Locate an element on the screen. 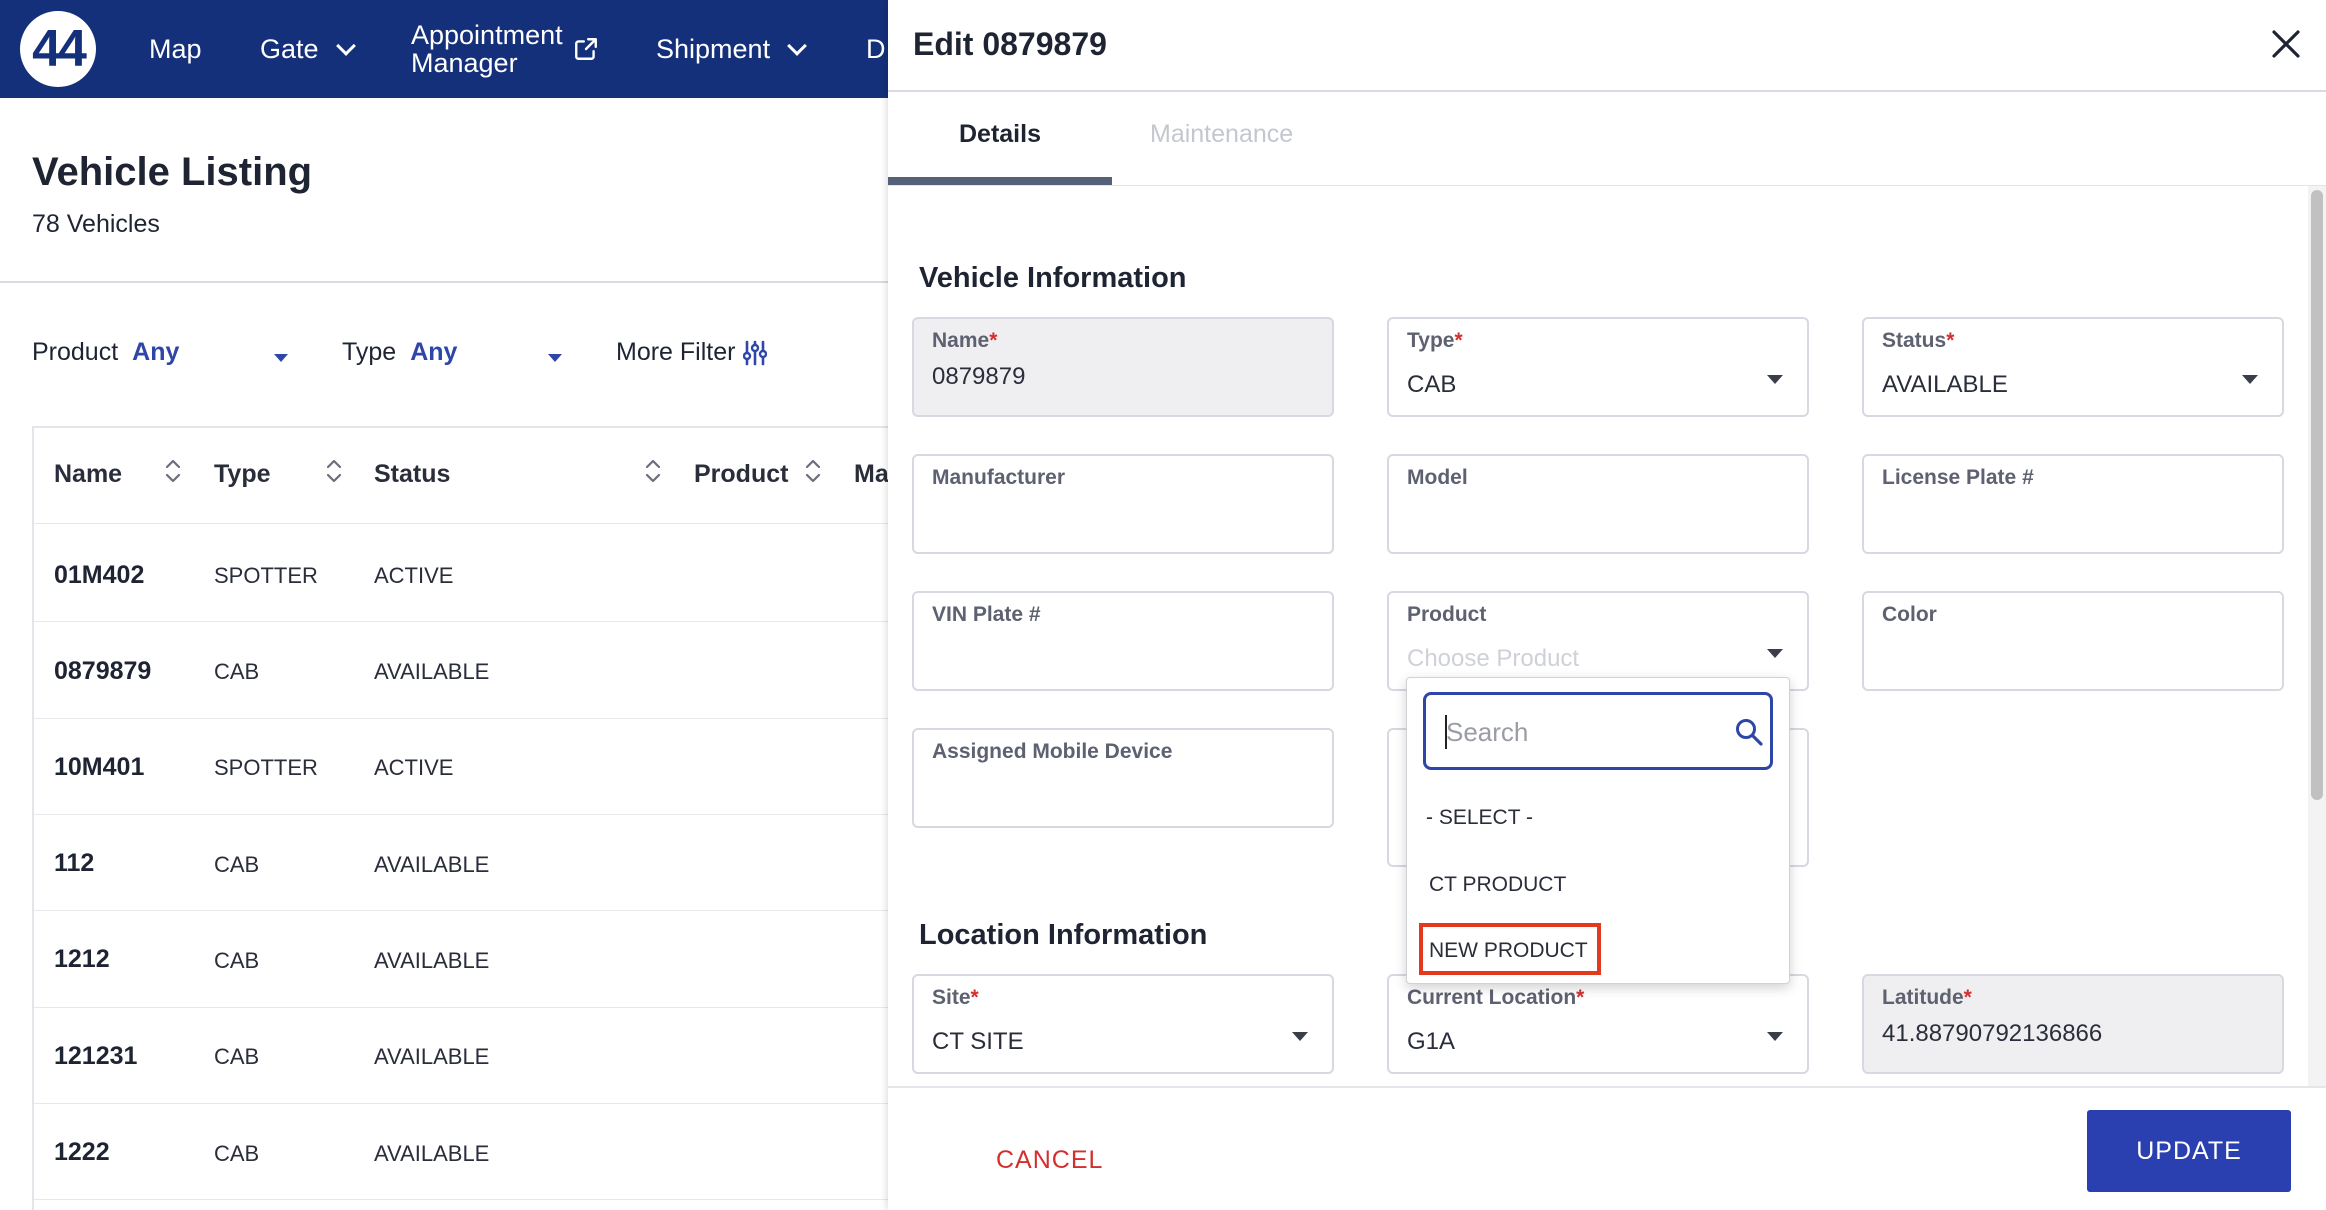  cell-name: 1222 is located at coordinates (82, 1152).